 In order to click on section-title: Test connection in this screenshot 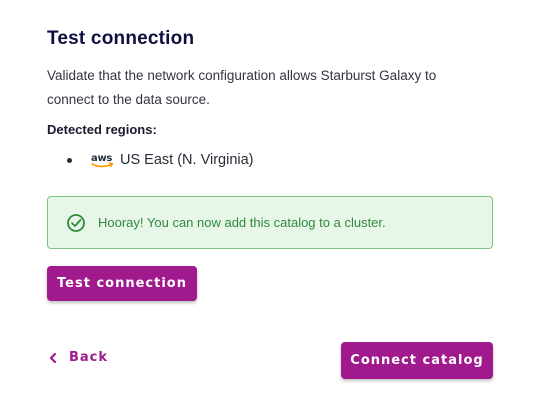, I will do `click(121, 38)`.